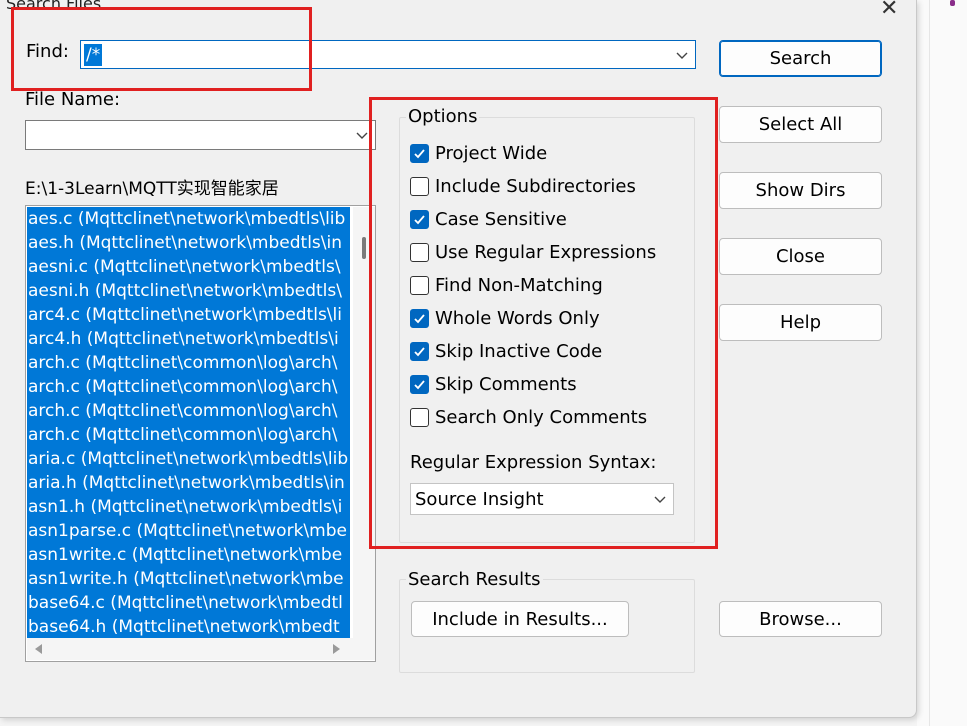  I want to click on option-label: Use Regular Expressions, so click(546, 252).